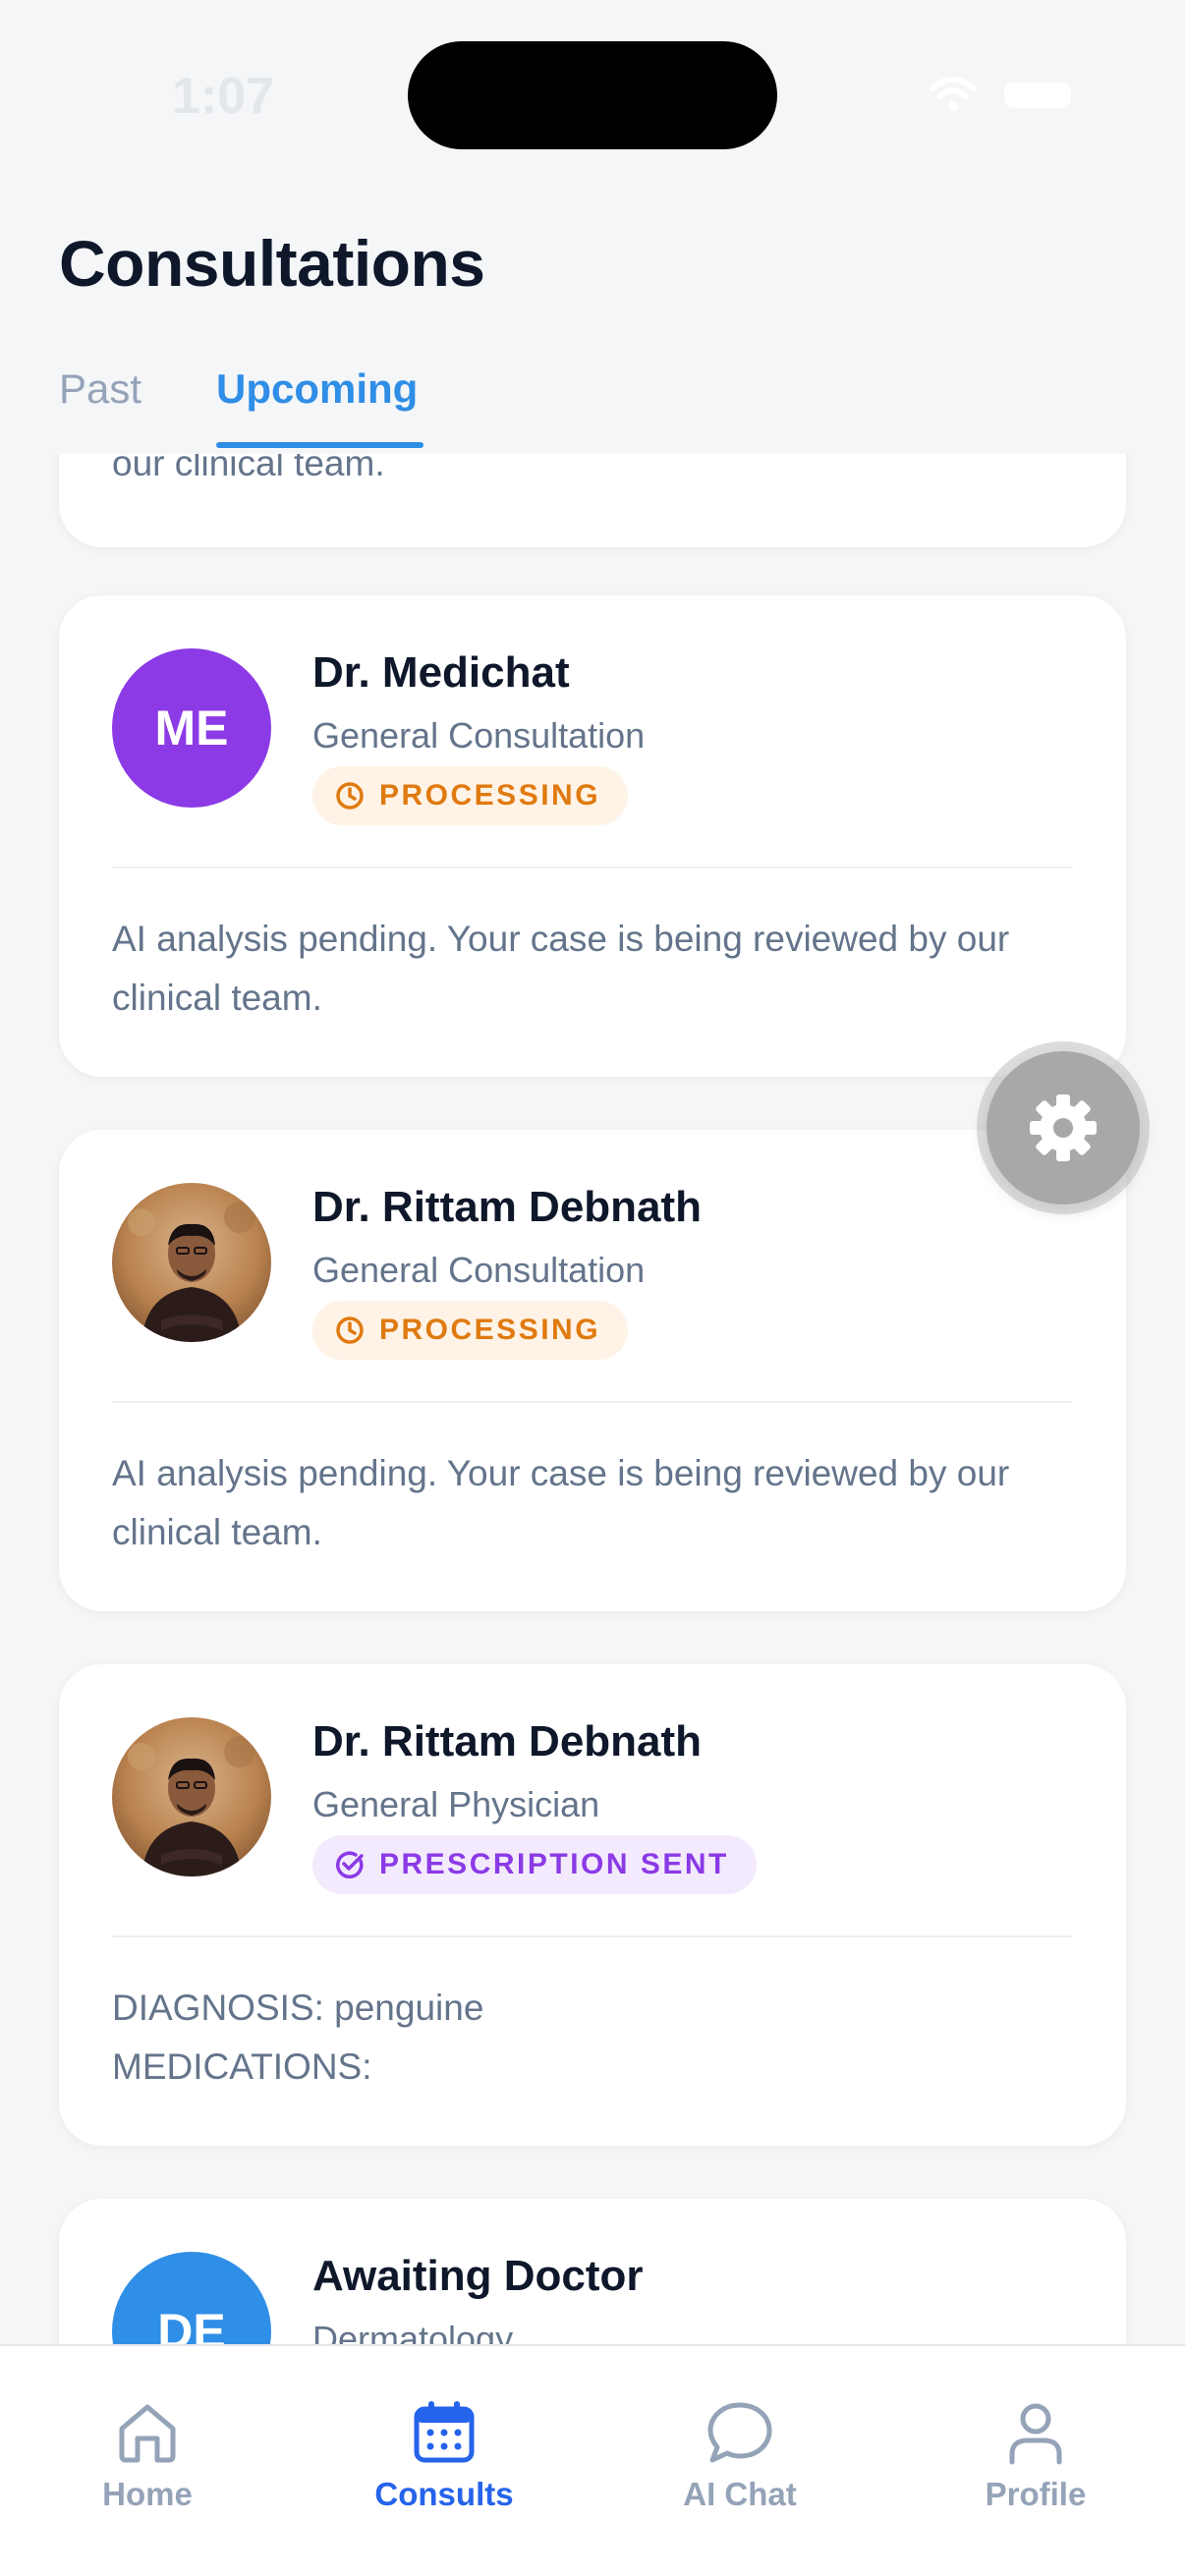 Image resolution: width=1185 pixels, height=2576 pixels. I want to click on gear-icon, so click(1064, 1127).